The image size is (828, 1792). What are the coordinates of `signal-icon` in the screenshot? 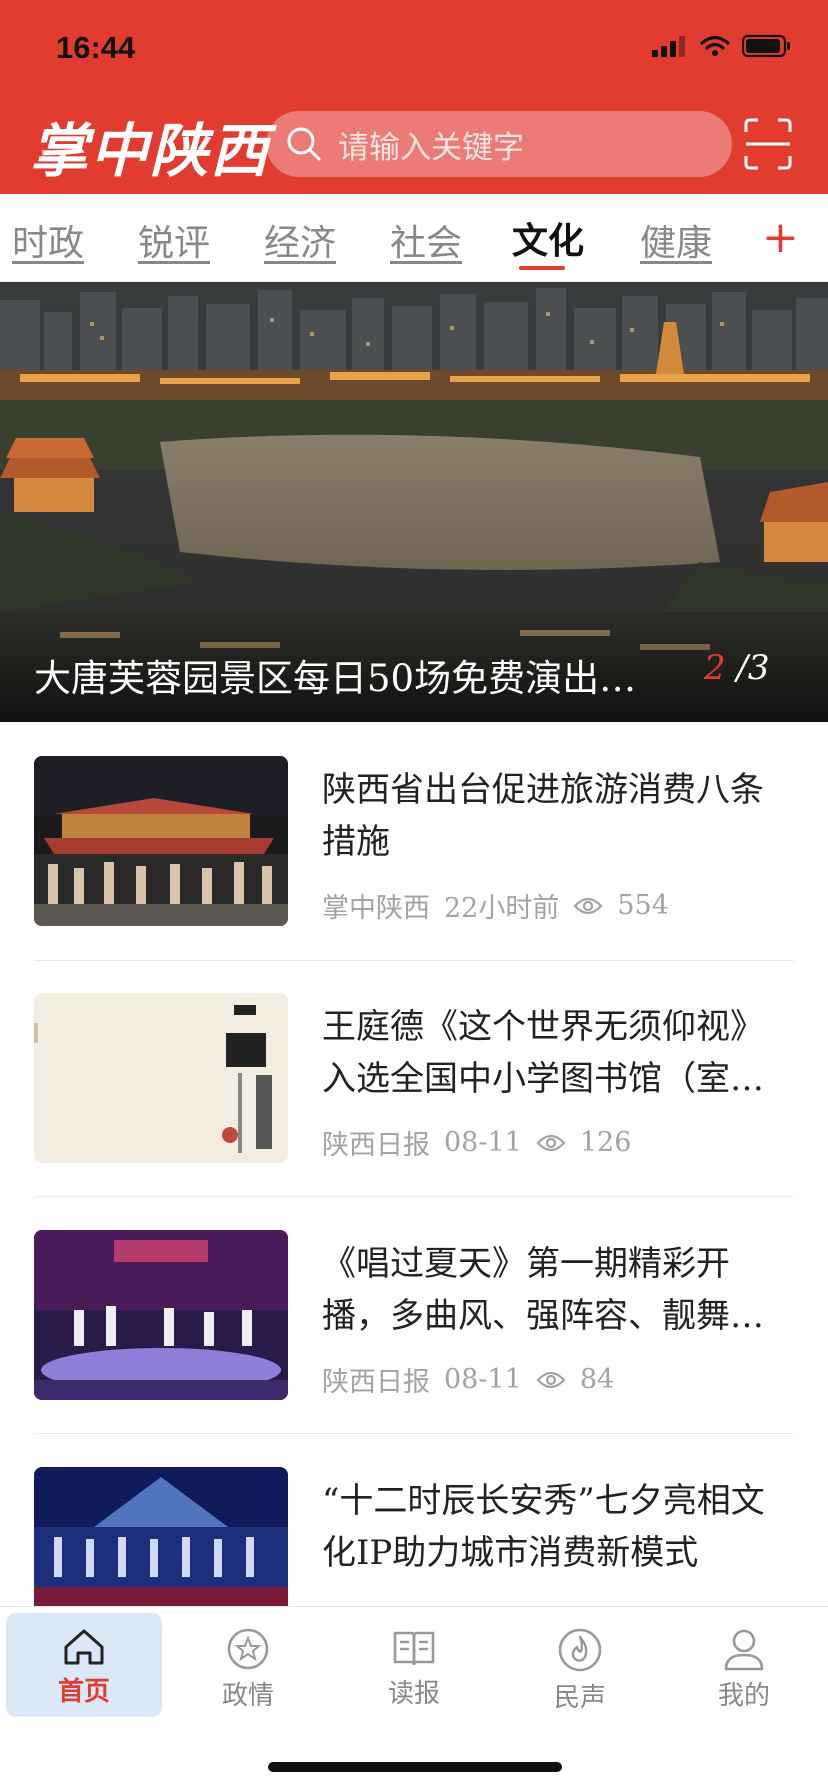 It's located at (668, 46).